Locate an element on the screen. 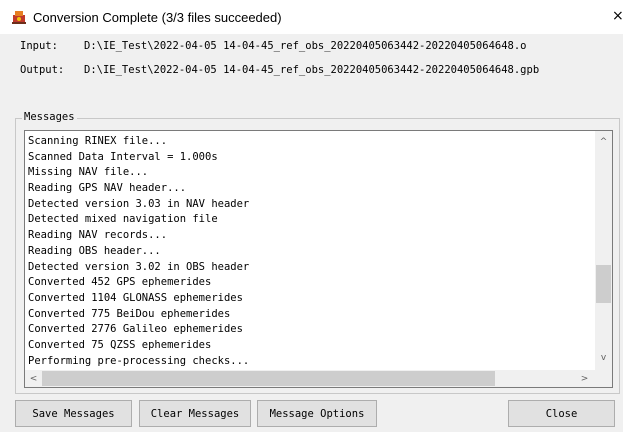  message-line: Detected version 3.03 in NAV header is located at coordinates (139, 203).